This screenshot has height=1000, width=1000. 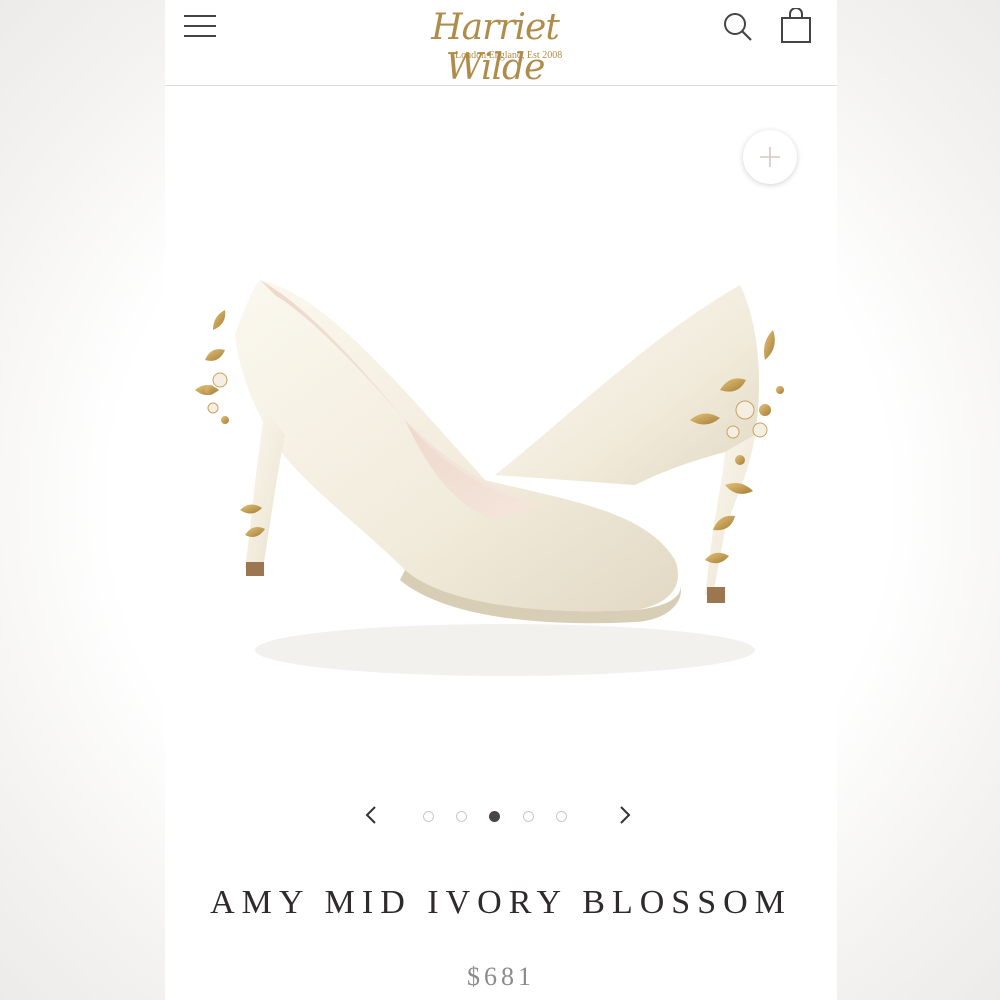 What do you see at coordinates (770, 157) in the screenshot?
I see `zoom-button` at bounding box center [770, 157].